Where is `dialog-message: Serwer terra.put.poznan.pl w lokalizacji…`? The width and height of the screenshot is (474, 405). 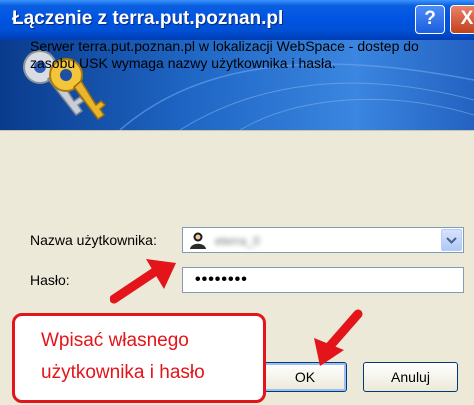
dialog-message: Serwer terra.put.poznan.pl w lokalizacji… is located at coordinates (224, 54).